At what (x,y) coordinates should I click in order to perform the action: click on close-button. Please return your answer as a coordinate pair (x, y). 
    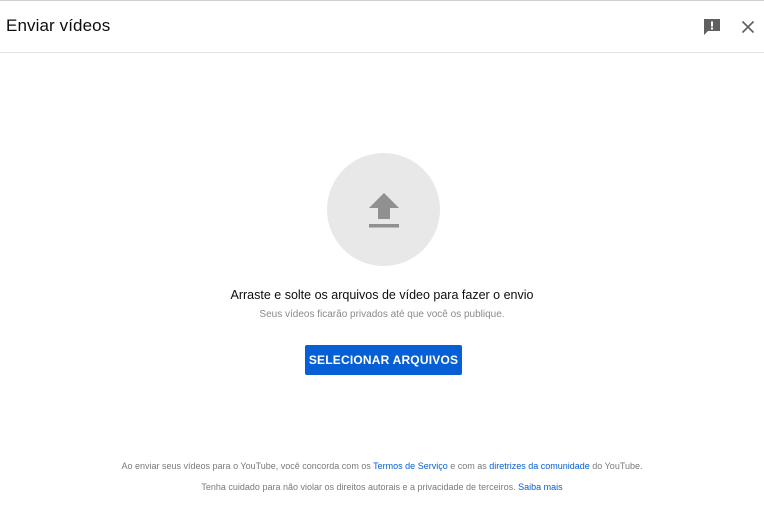
    Looking at the image, I should click on (748, 27).